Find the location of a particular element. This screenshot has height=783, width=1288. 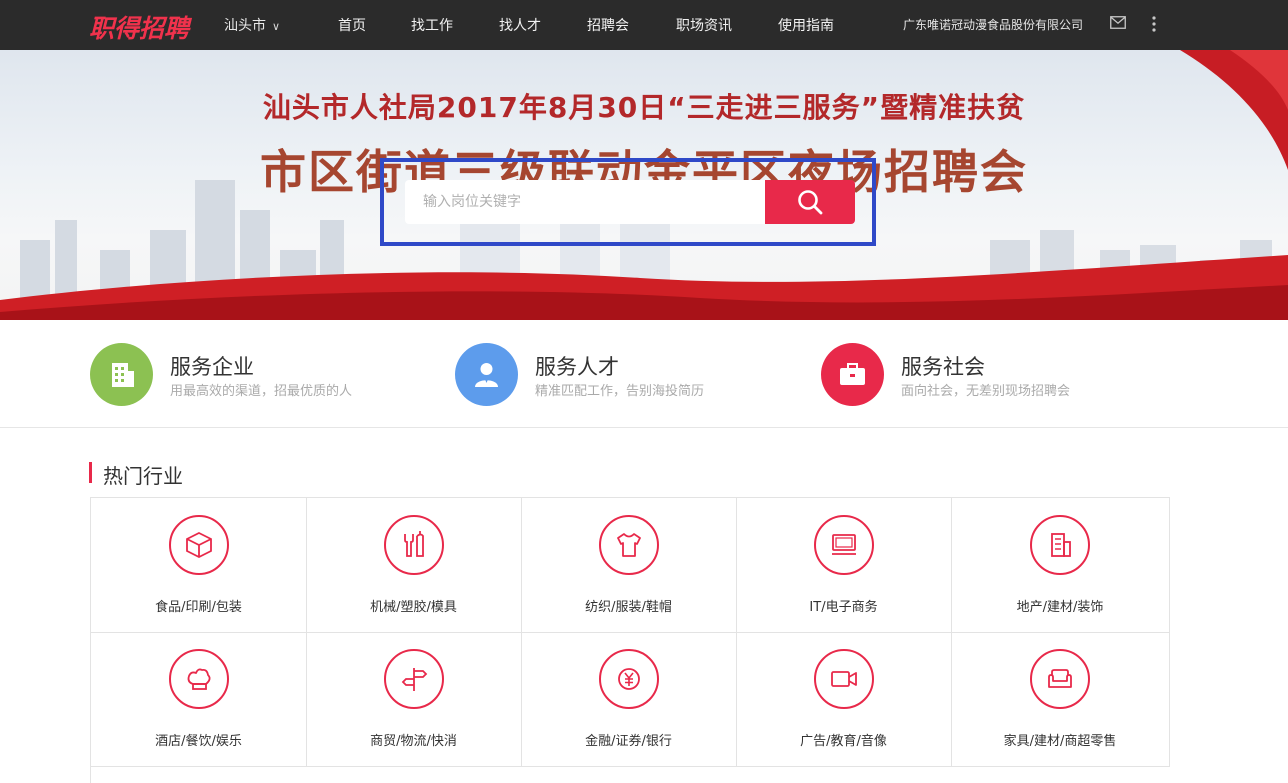

industry-label: 机械/塑胶/模具 is located at coordinates (413, 607).